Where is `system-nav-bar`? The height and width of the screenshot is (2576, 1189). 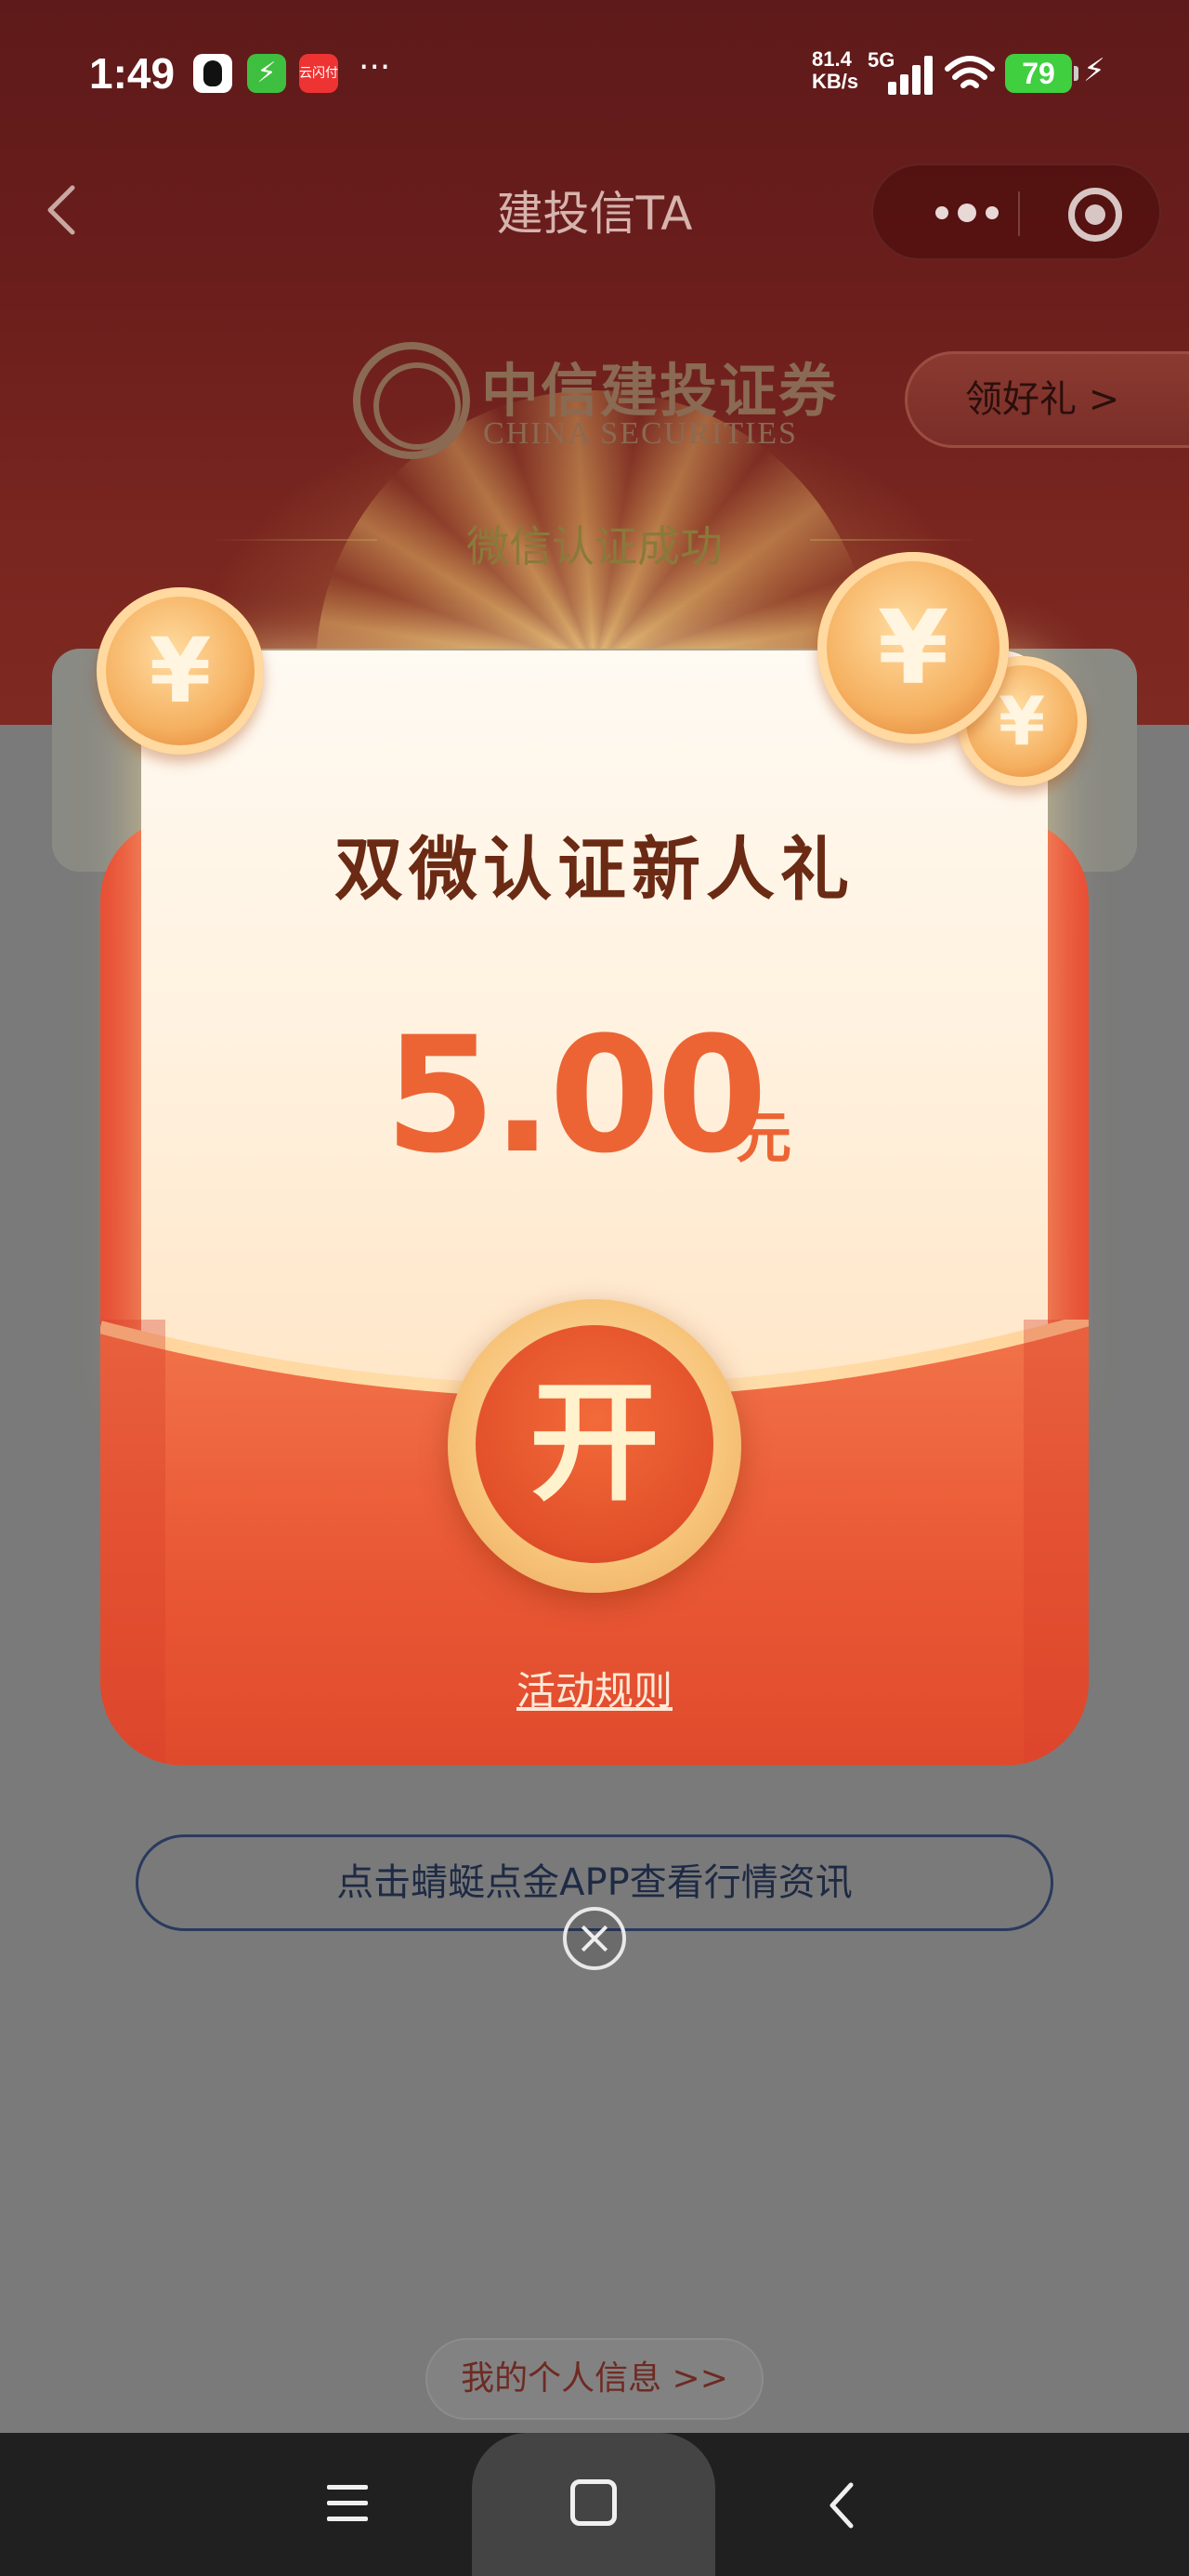 system-nav-bar is located at coordinates (594, 2504).